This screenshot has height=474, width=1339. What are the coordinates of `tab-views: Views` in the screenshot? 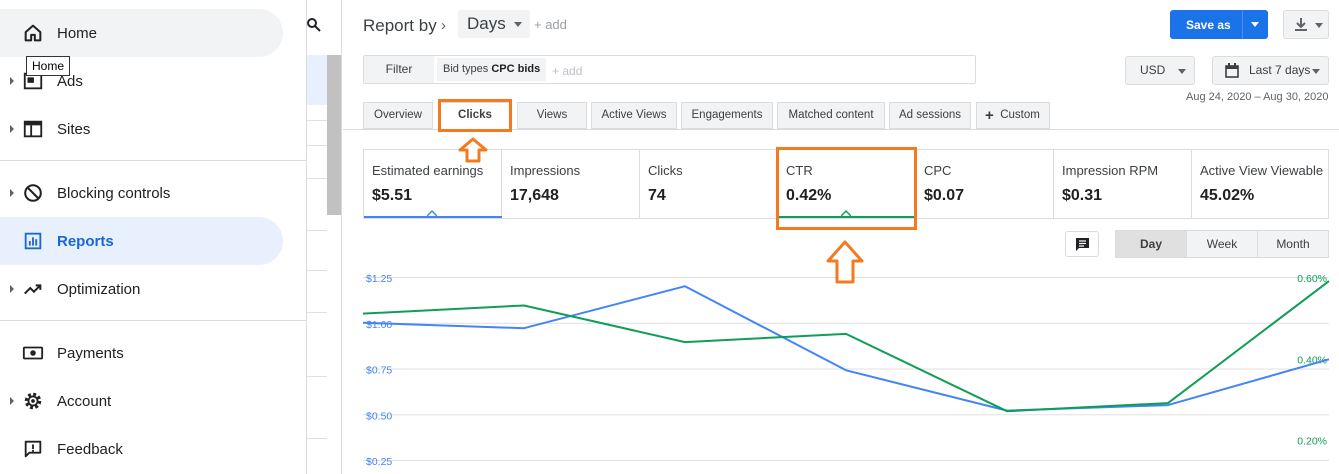 It's located at (552, 115).